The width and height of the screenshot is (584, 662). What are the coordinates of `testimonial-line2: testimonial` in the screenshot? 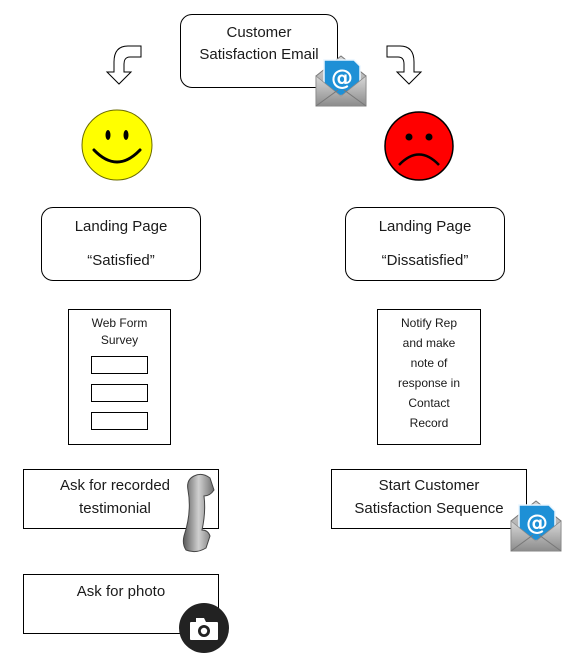 It's located at (115, 508).